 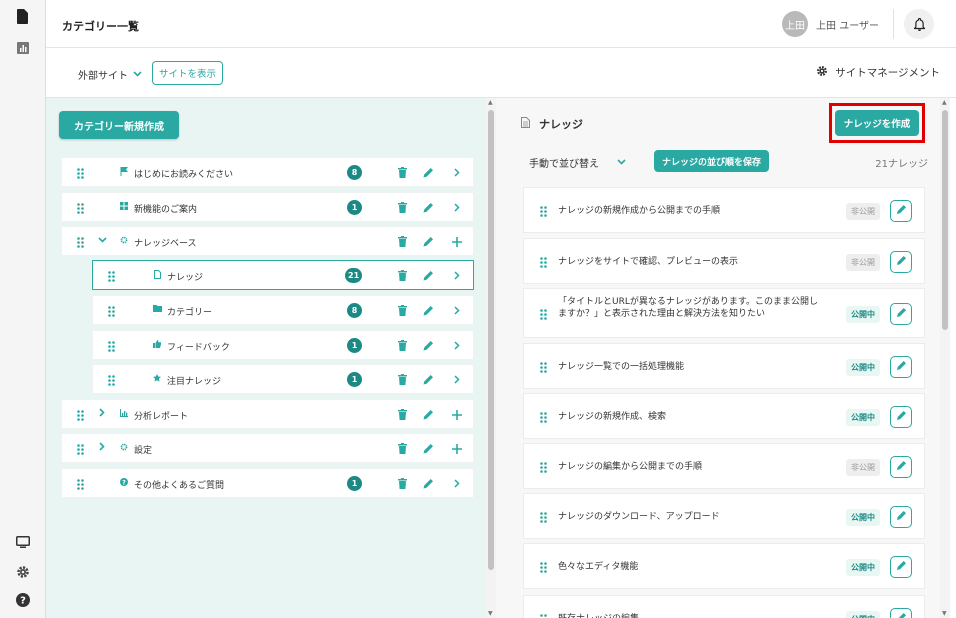 What do you see at coordinates (847, 24) in the screenshot?
I see `user-name: 上田 ユーザー` at bounding box center [847, 24].